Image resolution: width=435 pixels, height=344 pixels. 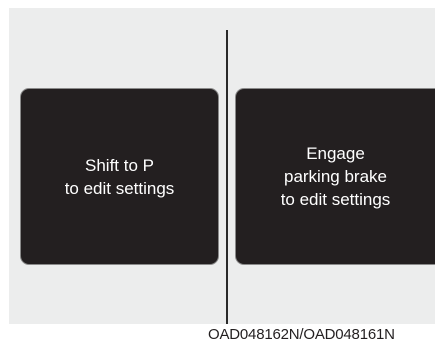 I want to click on message-line: Shift to P, so click(x=119, y=165).